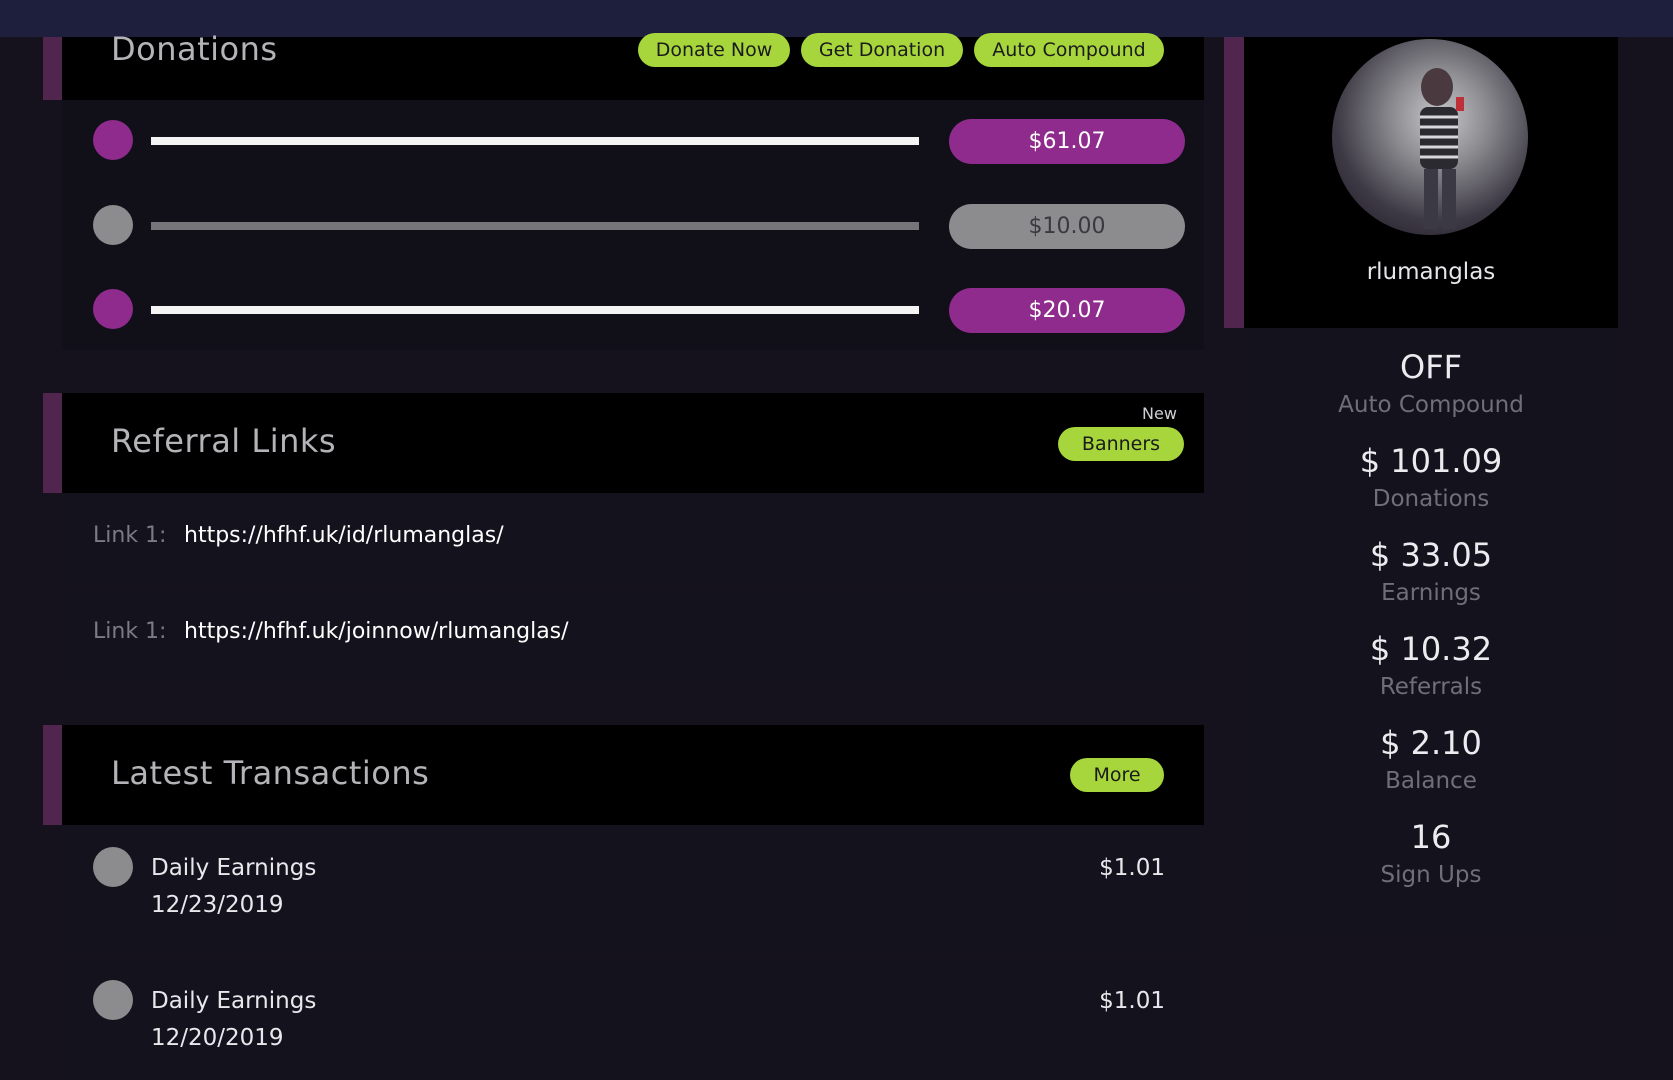  What do you see at coordinates (376, 631) in the screenshot?
I see `referral-link: https://hfhf.uk/joinnow/rlumanglas/` at bounding box center [376, 631].